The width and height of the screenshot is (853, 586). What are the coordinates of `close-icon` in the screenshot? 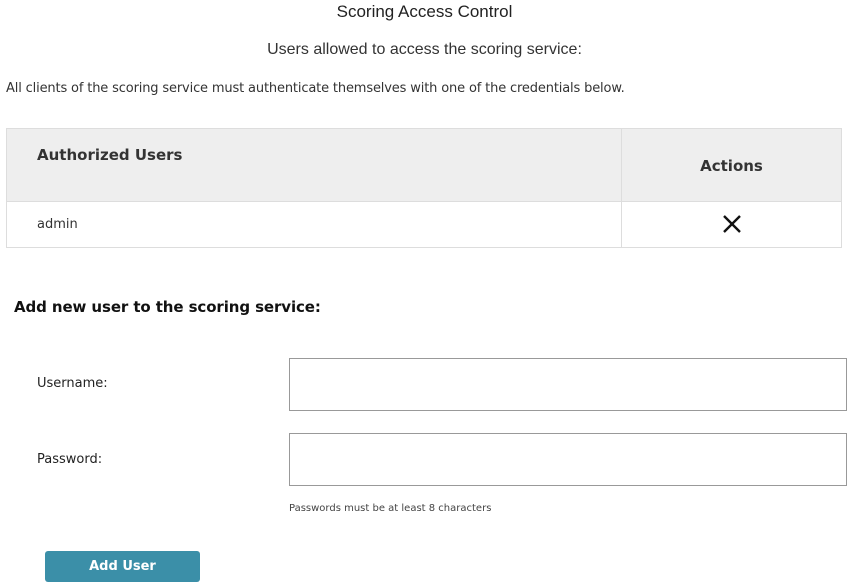 It's located at (732, 224).